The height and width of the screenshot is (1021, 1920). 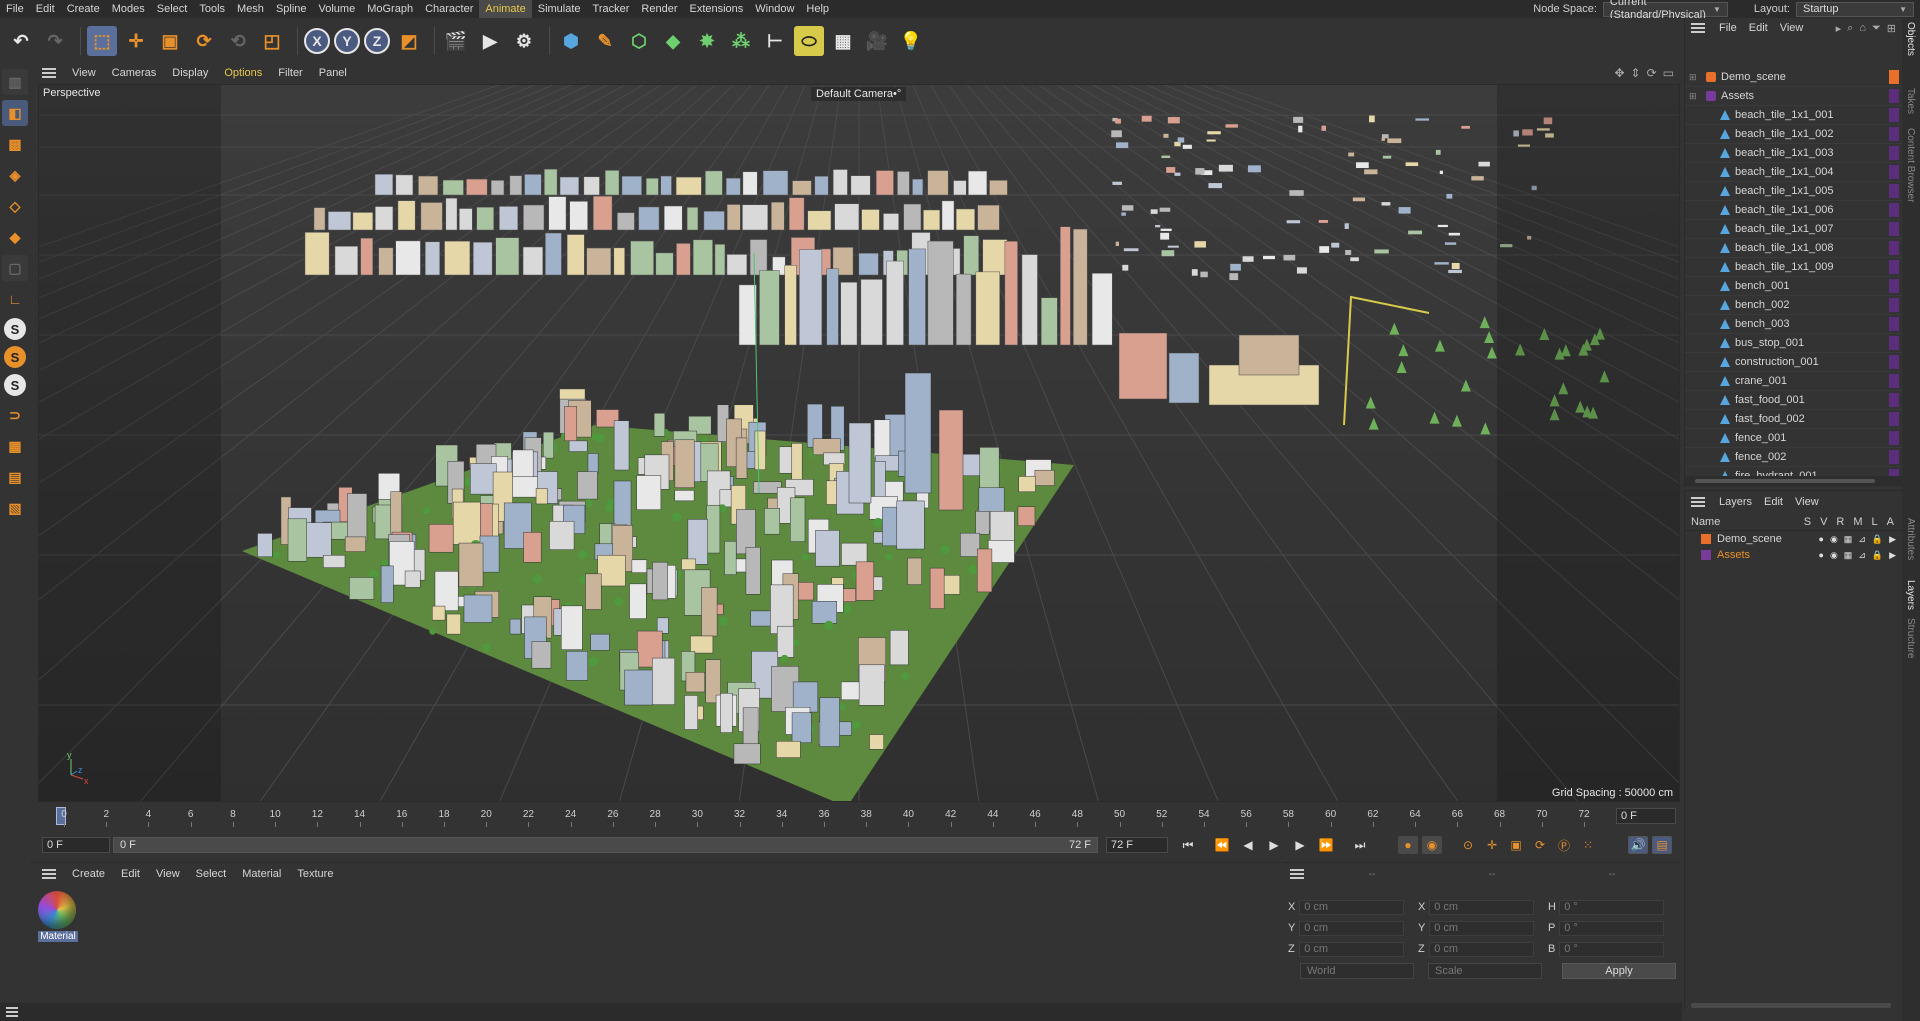 I want to click on viewport-menu-display: Display, so click(x=190, y=73).